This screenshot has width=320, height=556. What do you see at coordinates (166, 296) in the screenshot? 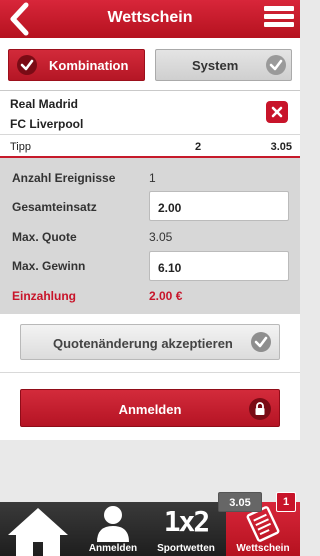
I see `deposit-value: 2.00 €` at bounding box center [166, 296].